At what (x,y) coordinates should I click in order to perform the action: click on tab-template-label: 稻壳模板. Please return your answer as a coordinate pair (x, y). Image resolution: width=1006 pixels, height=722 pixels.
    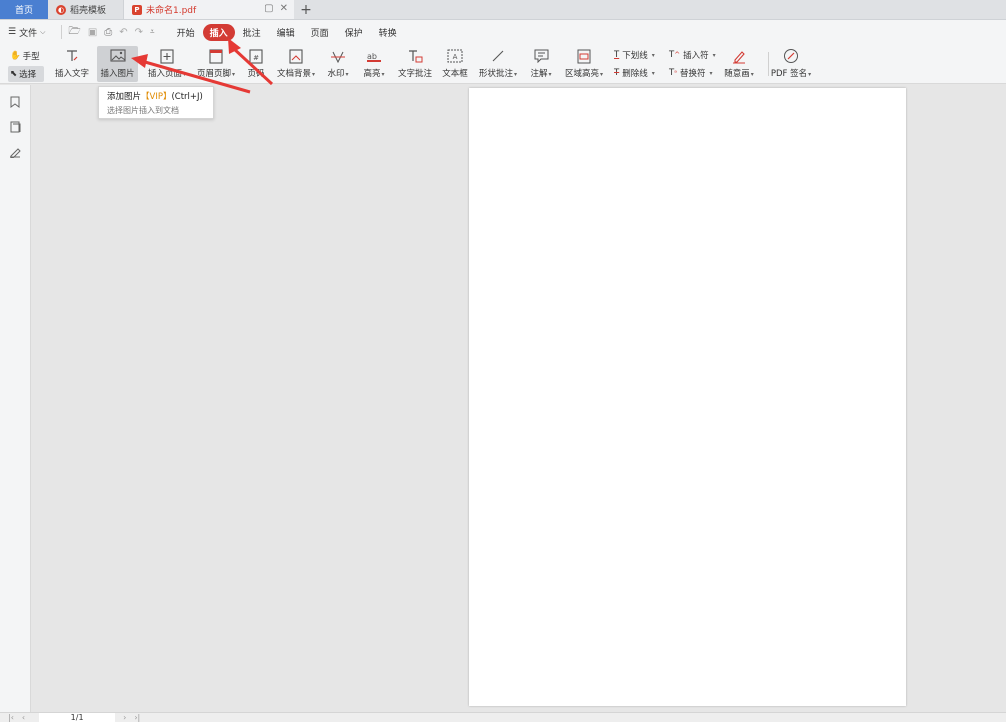
    Looking at the image, I should click on (88, 11).